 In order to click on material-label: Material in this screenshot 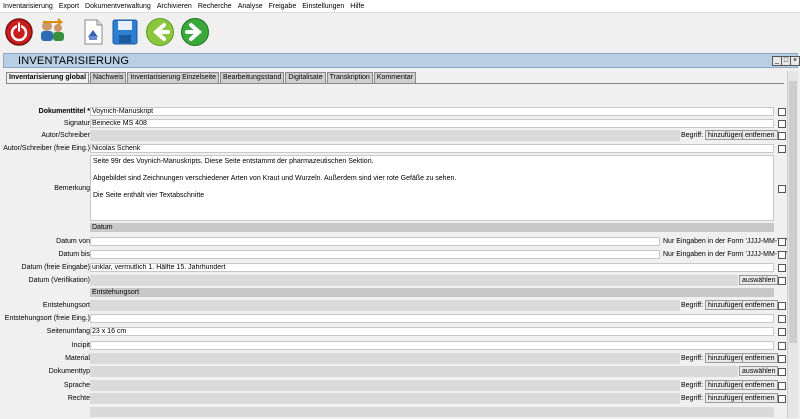, I will do `click(77, 358)`.